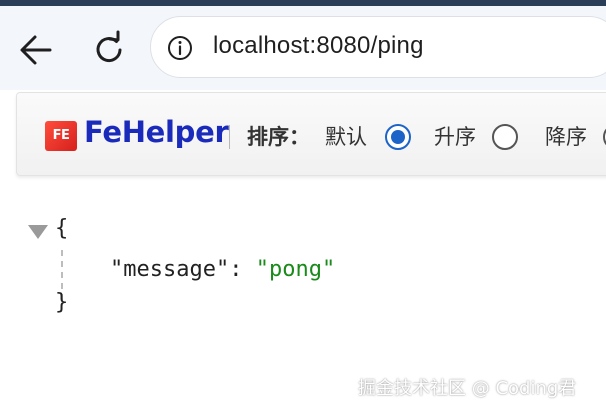  I want to click on back-button, so click(38, 50).